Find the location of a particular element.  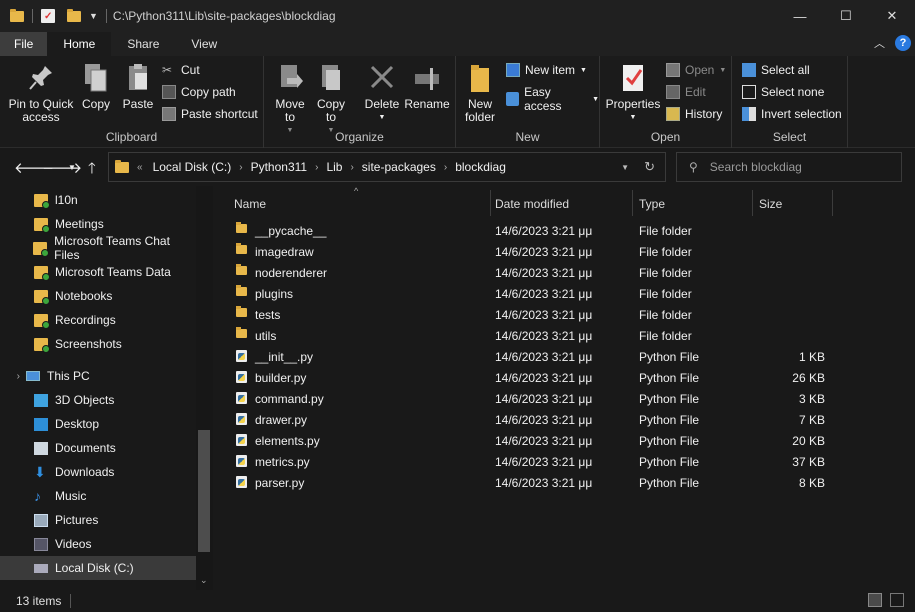

delete-button: Delete ▼ is located at coordinates (382, 93).